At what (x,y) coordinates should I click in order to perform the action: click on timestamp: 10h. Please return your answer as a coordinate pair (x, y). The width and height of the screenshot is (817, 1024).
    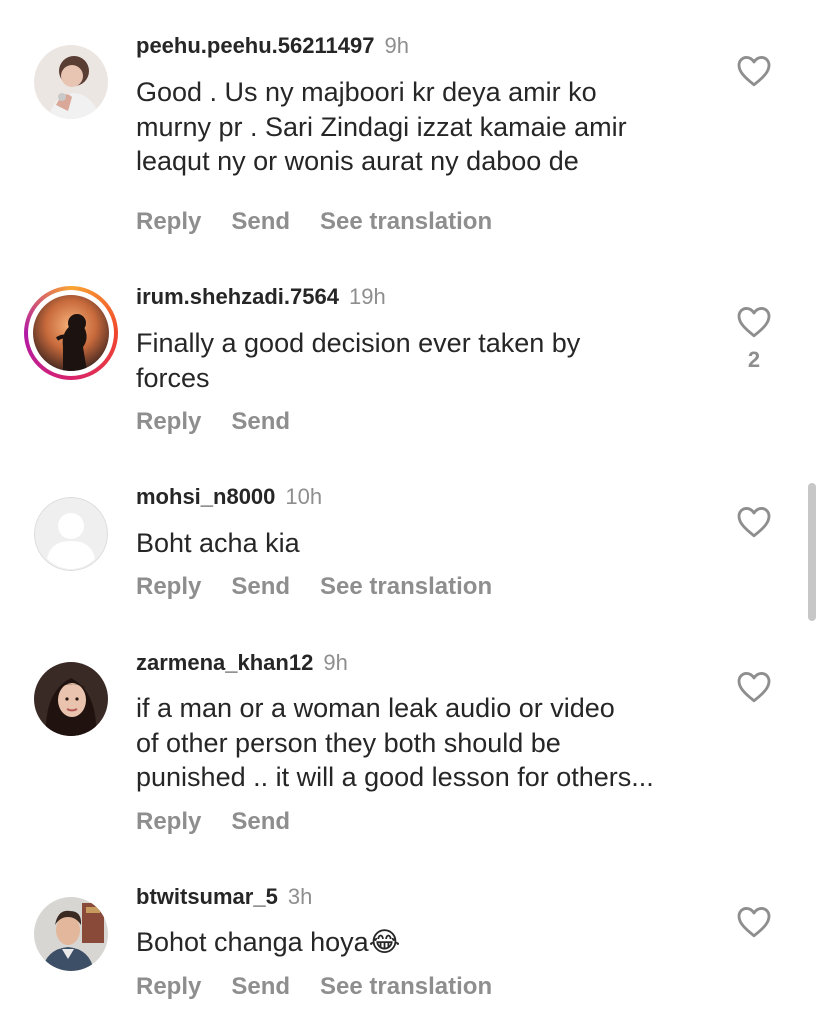
    Looking at the image, I should click on (304, 496).